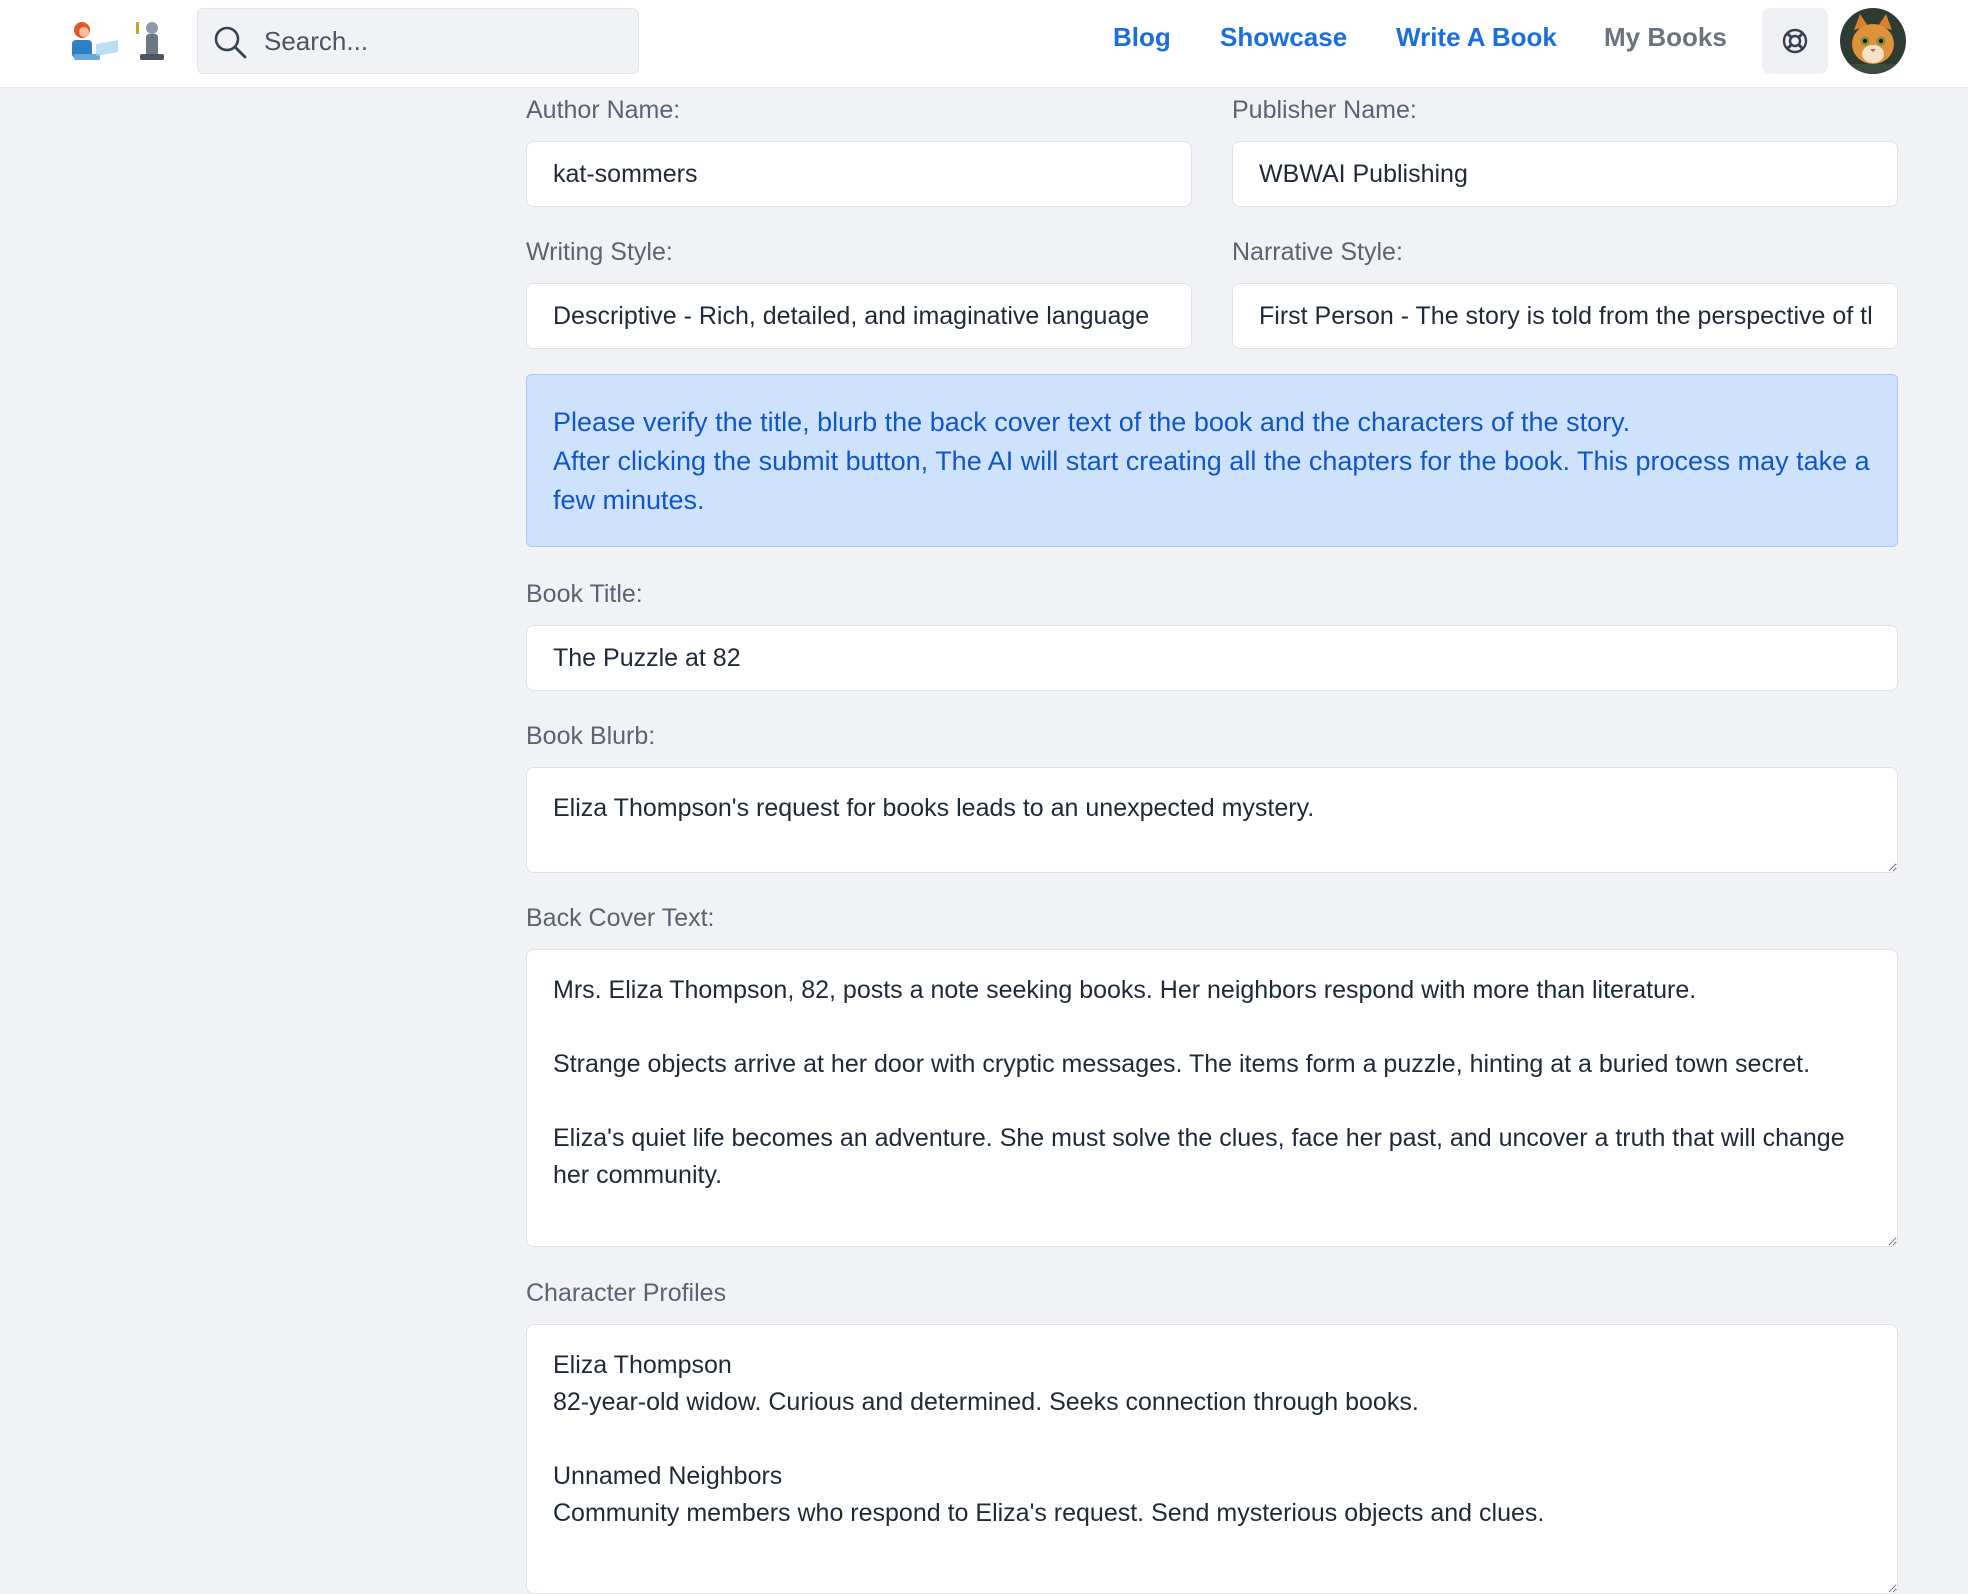 This screenshot has height=1594, width=1968. Describe the element at coordinates (1665, 37) in the screenshot. I see `nav-link-my-books: My Books` at that location.